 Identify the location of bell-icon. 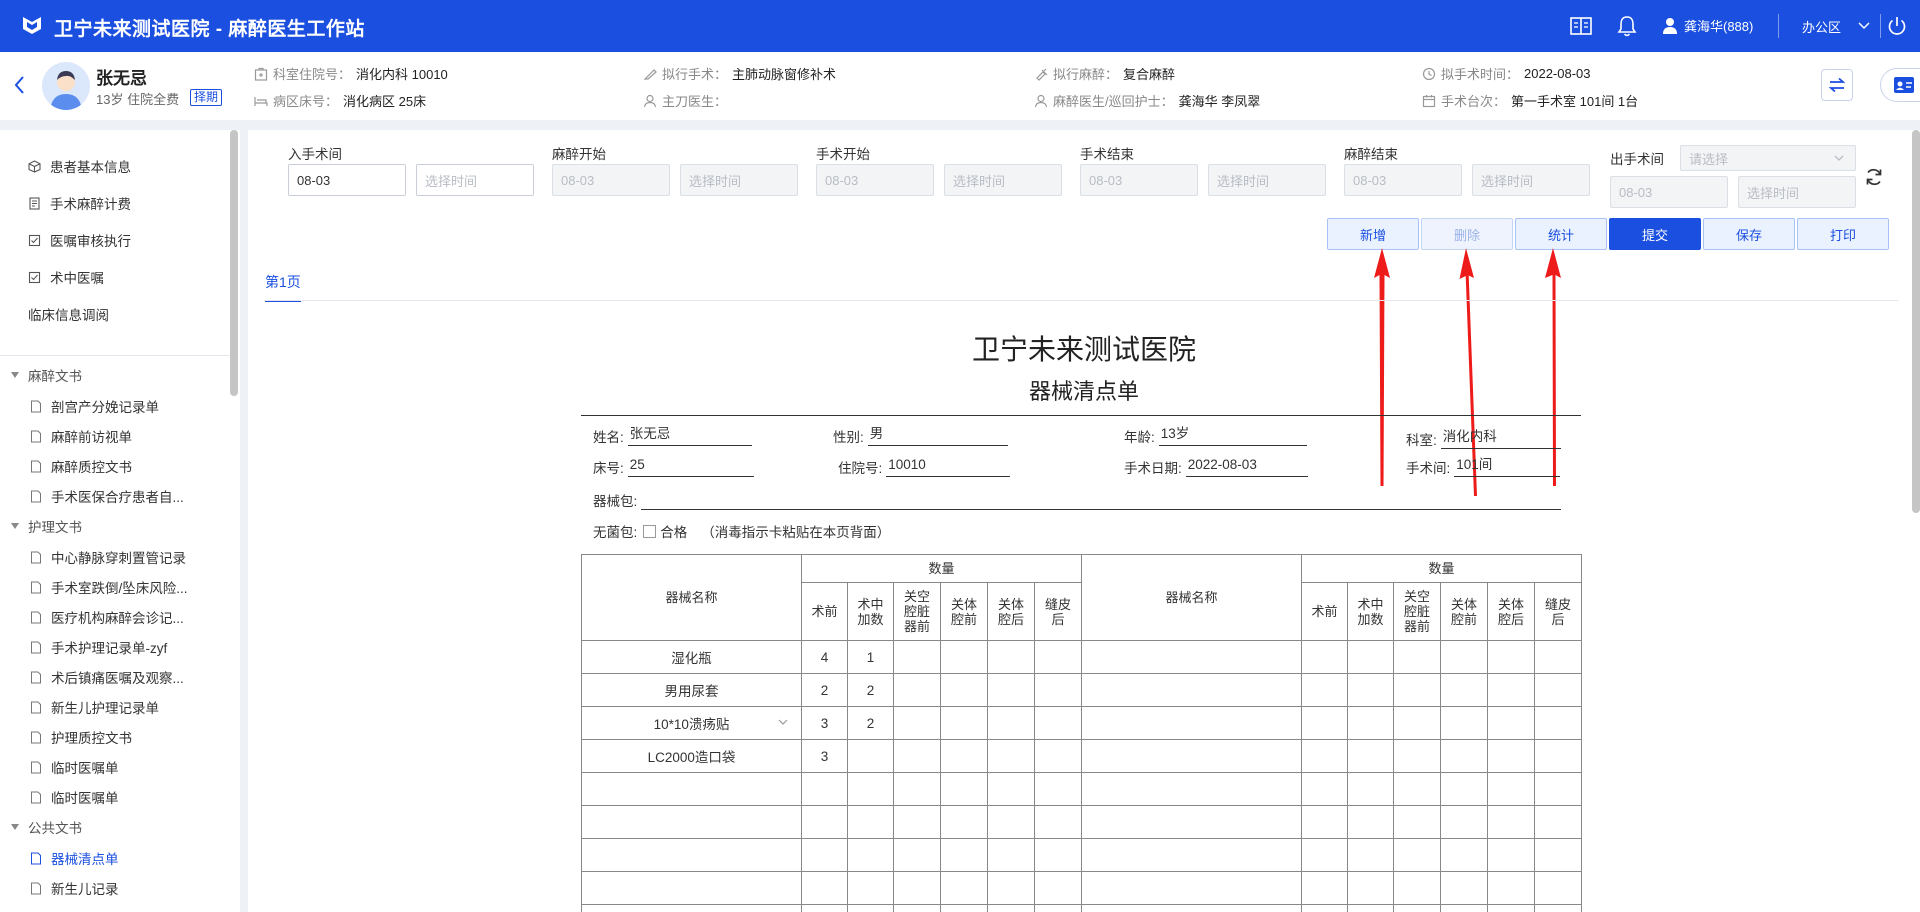
(1627, 26).